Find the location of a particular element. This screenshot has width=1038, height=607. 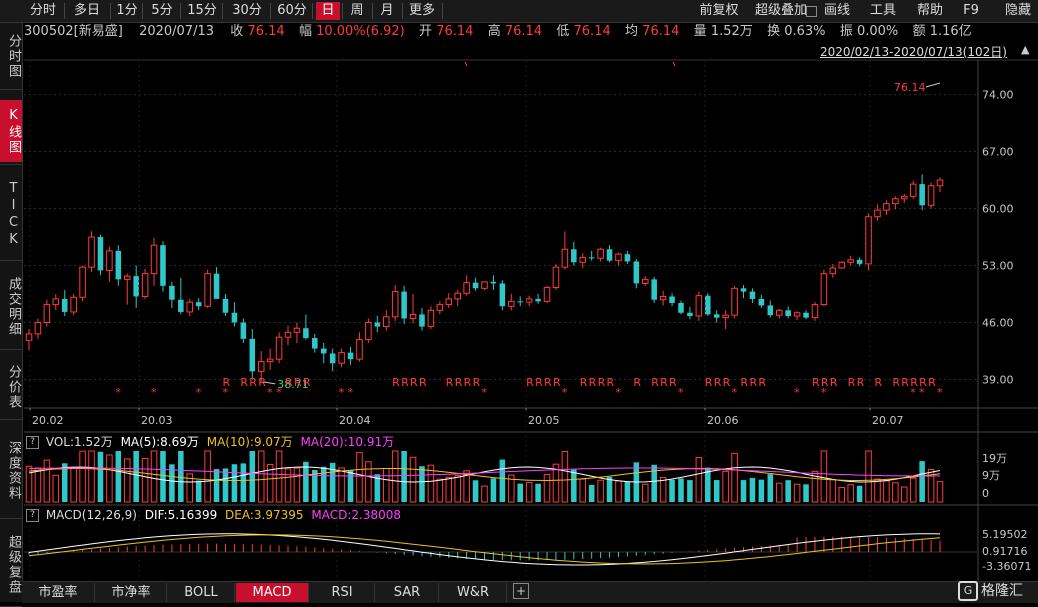

sidebar-item-0: 分时图 is located at coordinates (11, 56).